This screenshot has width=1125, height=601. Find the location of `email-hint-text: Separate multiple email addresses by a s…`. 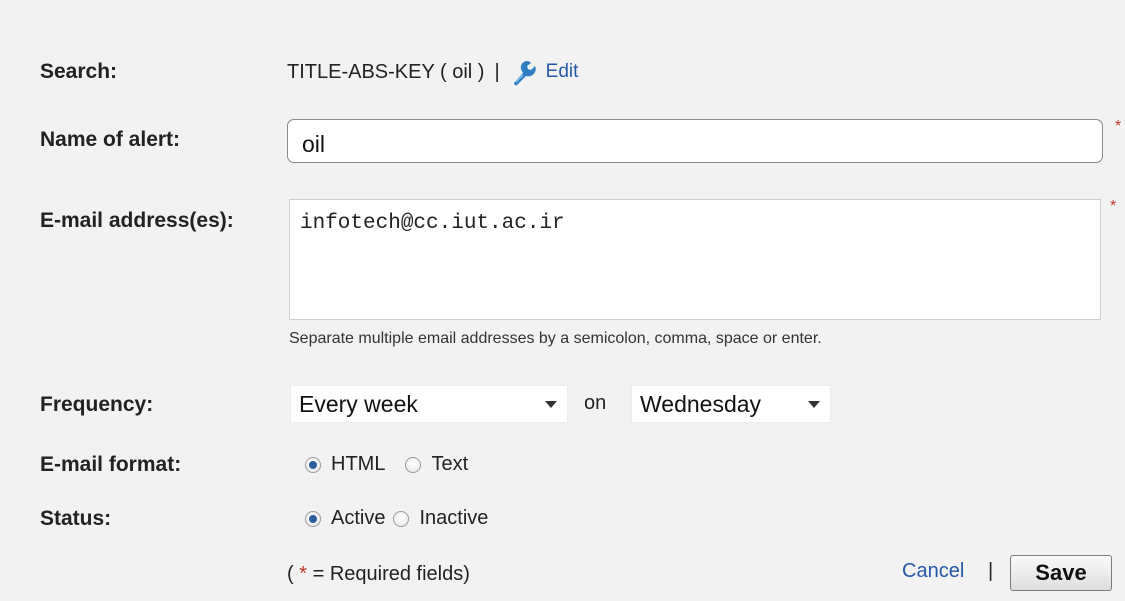

email-hint-text: Separate multiple email addresses by a s… is located at coordinates (555, 338).